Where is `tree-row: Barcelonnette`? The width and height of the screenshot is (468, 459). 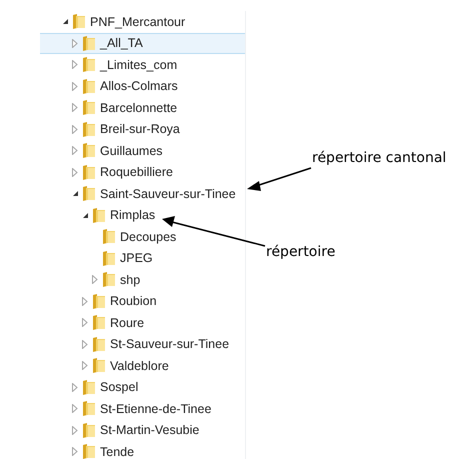 tree-row: Barcelonnette is located at coordinates (142, 107).